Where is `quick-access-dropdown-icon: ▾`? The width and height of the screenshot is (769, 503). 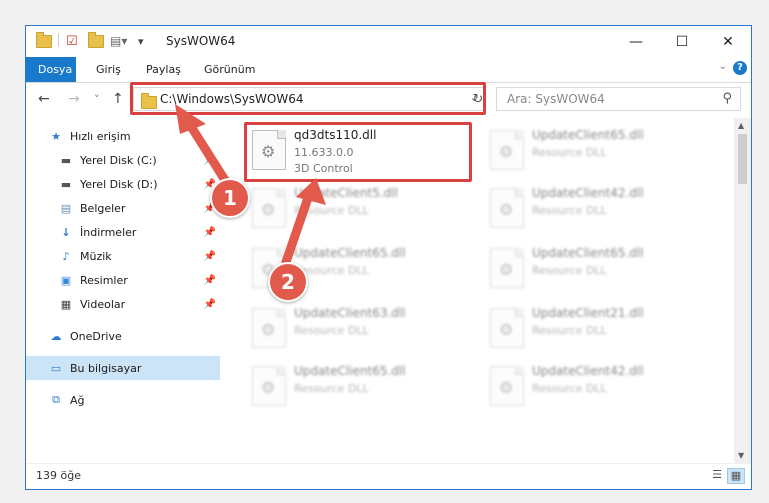
quick-access-dropdown-icon: ▾ is located at coordinates (141, 41).